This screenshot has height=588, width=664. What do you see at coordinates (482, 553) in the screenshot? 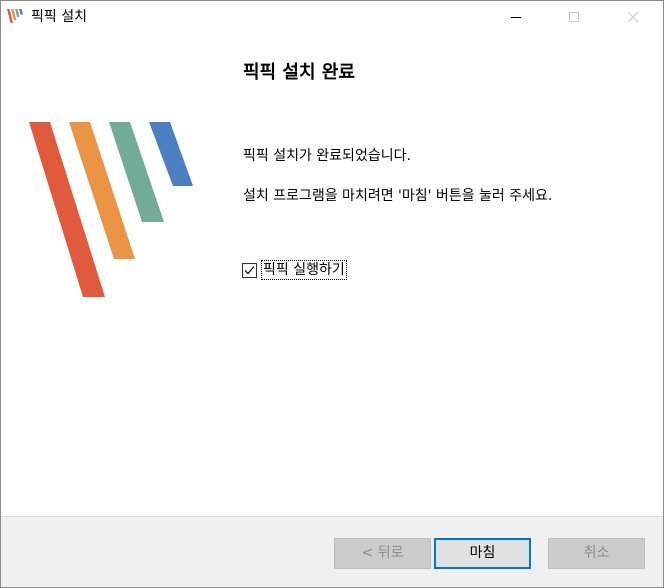
I see `finish-button: 마침` at bounding box center [482, 553].